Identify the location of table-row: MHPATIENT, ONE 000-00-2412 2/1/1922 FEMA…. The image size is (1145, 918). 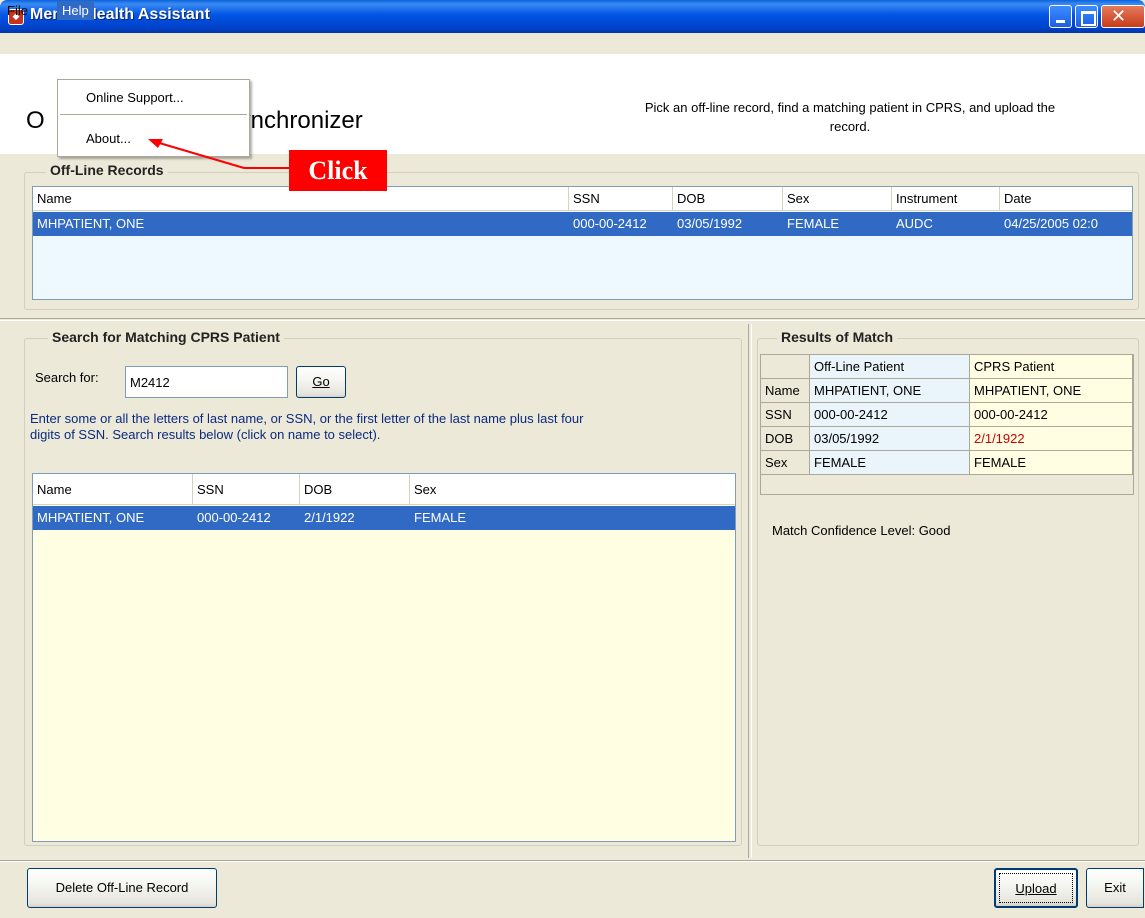
(384, 518).